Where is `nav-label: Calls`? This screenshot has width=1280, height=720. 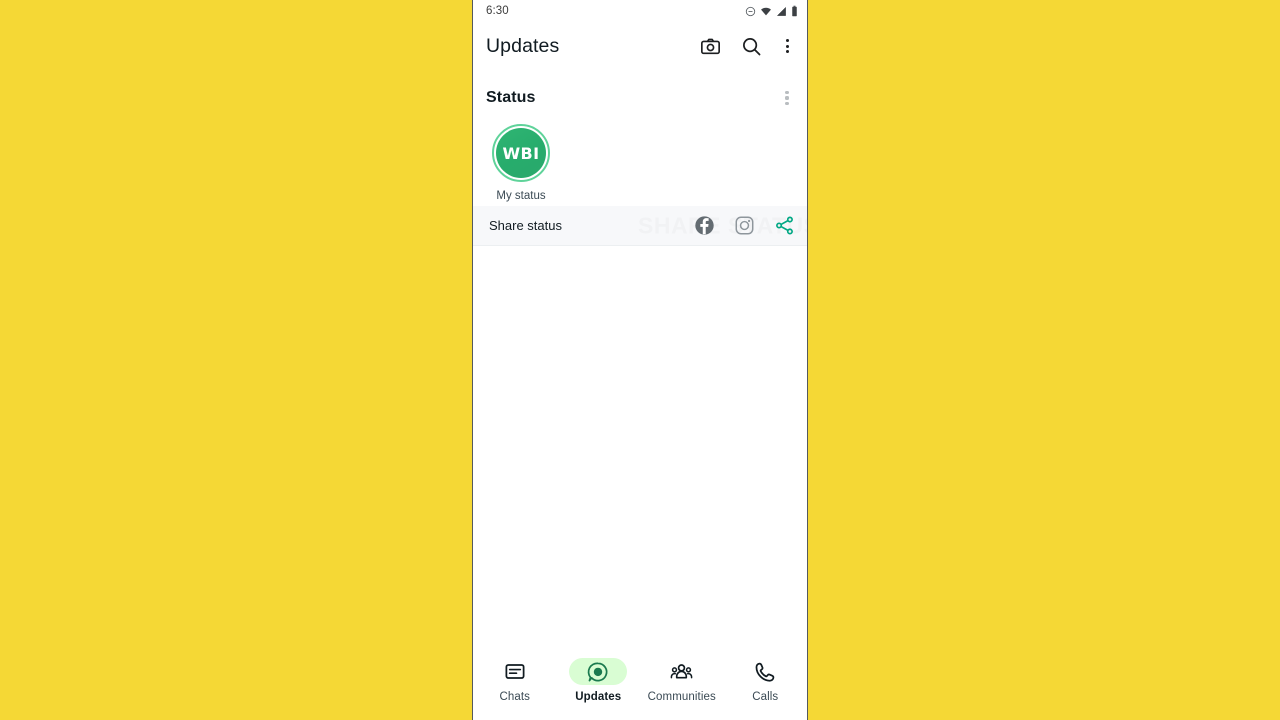
nav-label: Calls is located at coordinates (765, 697).